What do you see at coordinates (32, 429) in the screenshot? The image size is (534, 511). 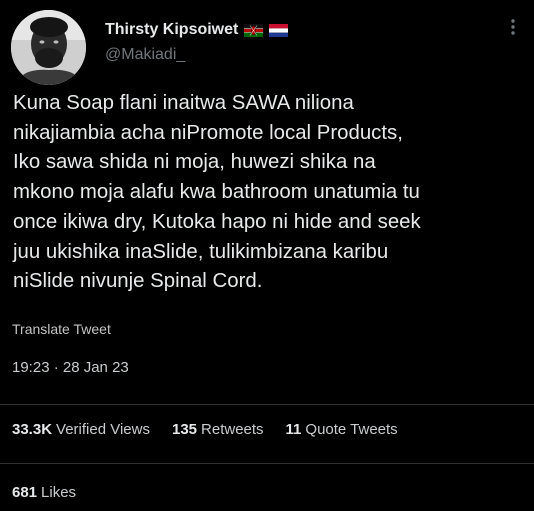 I see `views-count: 33.3K` at bounding box center [32, 429].